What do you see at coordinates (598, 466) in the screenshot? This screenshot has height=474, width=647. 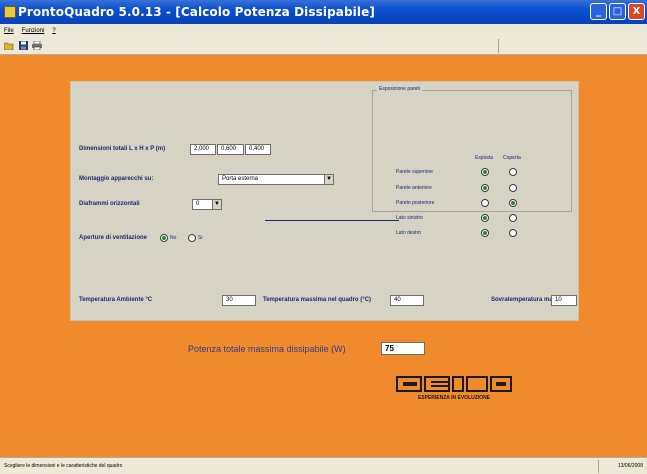 I see `status-separator` at bounding box center [598, 466].